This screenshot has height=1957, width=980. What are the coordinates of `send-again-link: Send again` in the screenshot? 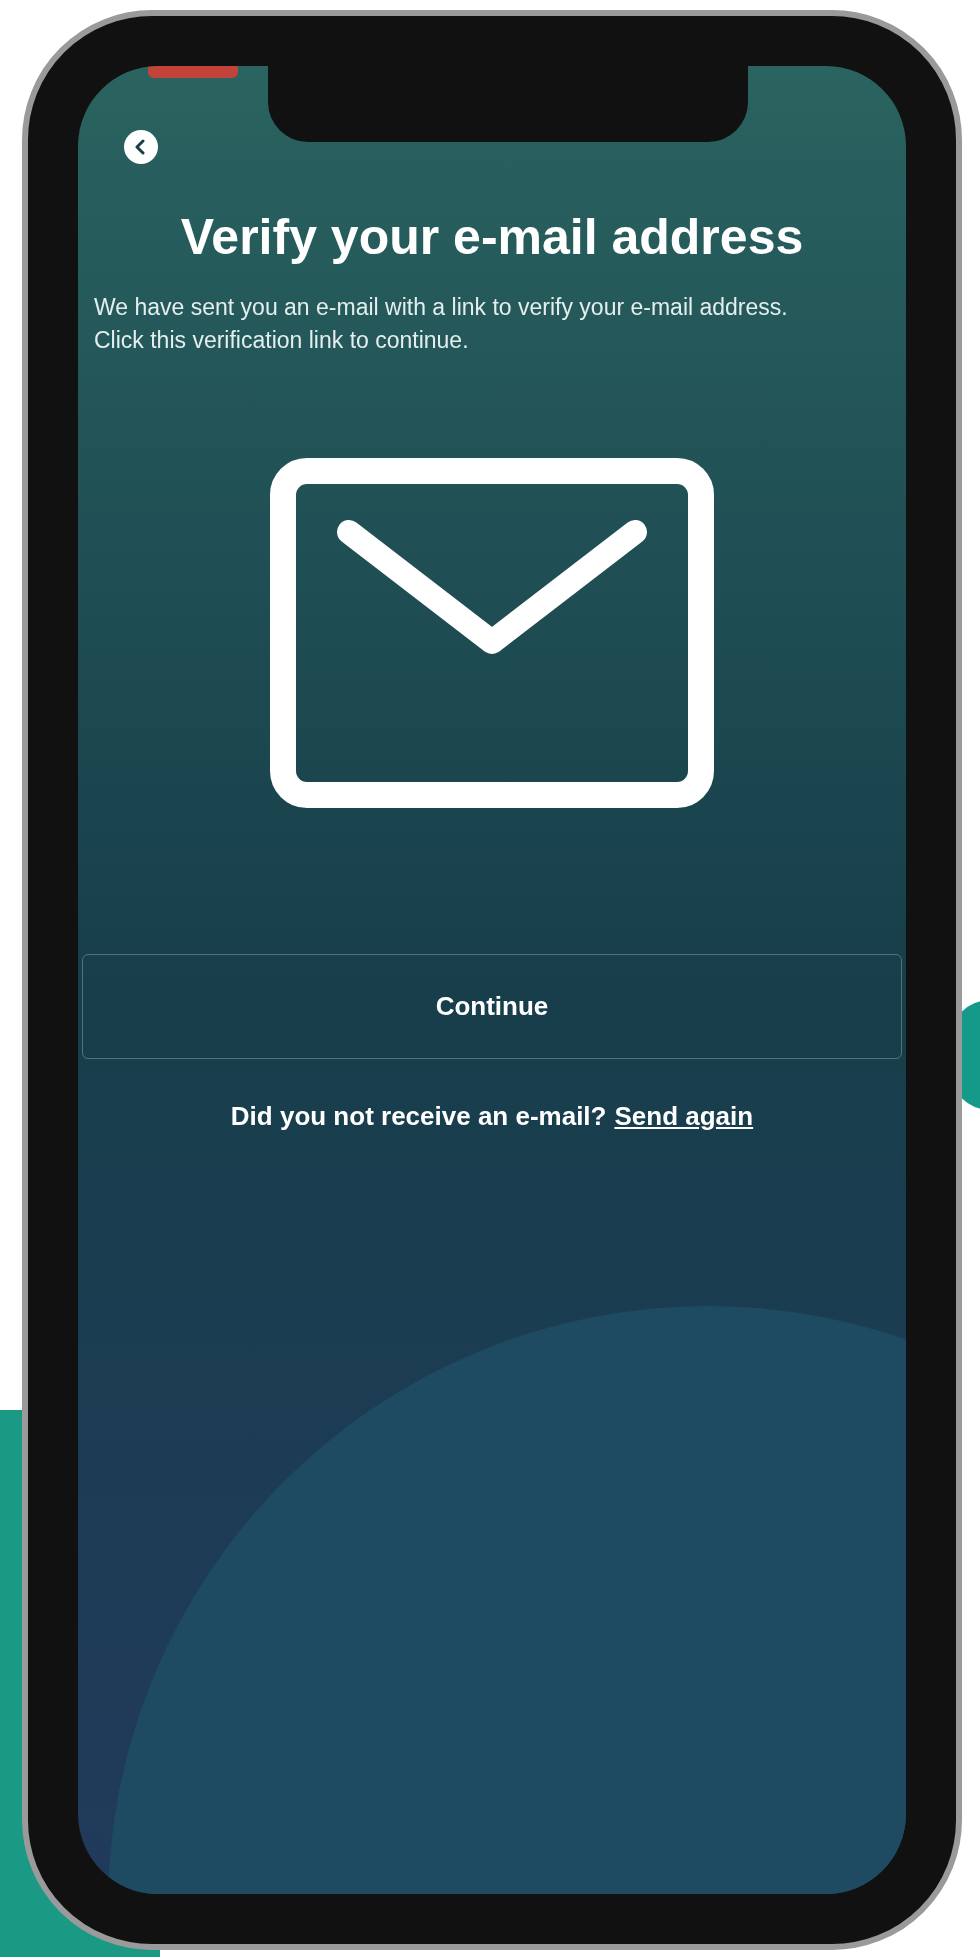 It's located at (684, 1116).